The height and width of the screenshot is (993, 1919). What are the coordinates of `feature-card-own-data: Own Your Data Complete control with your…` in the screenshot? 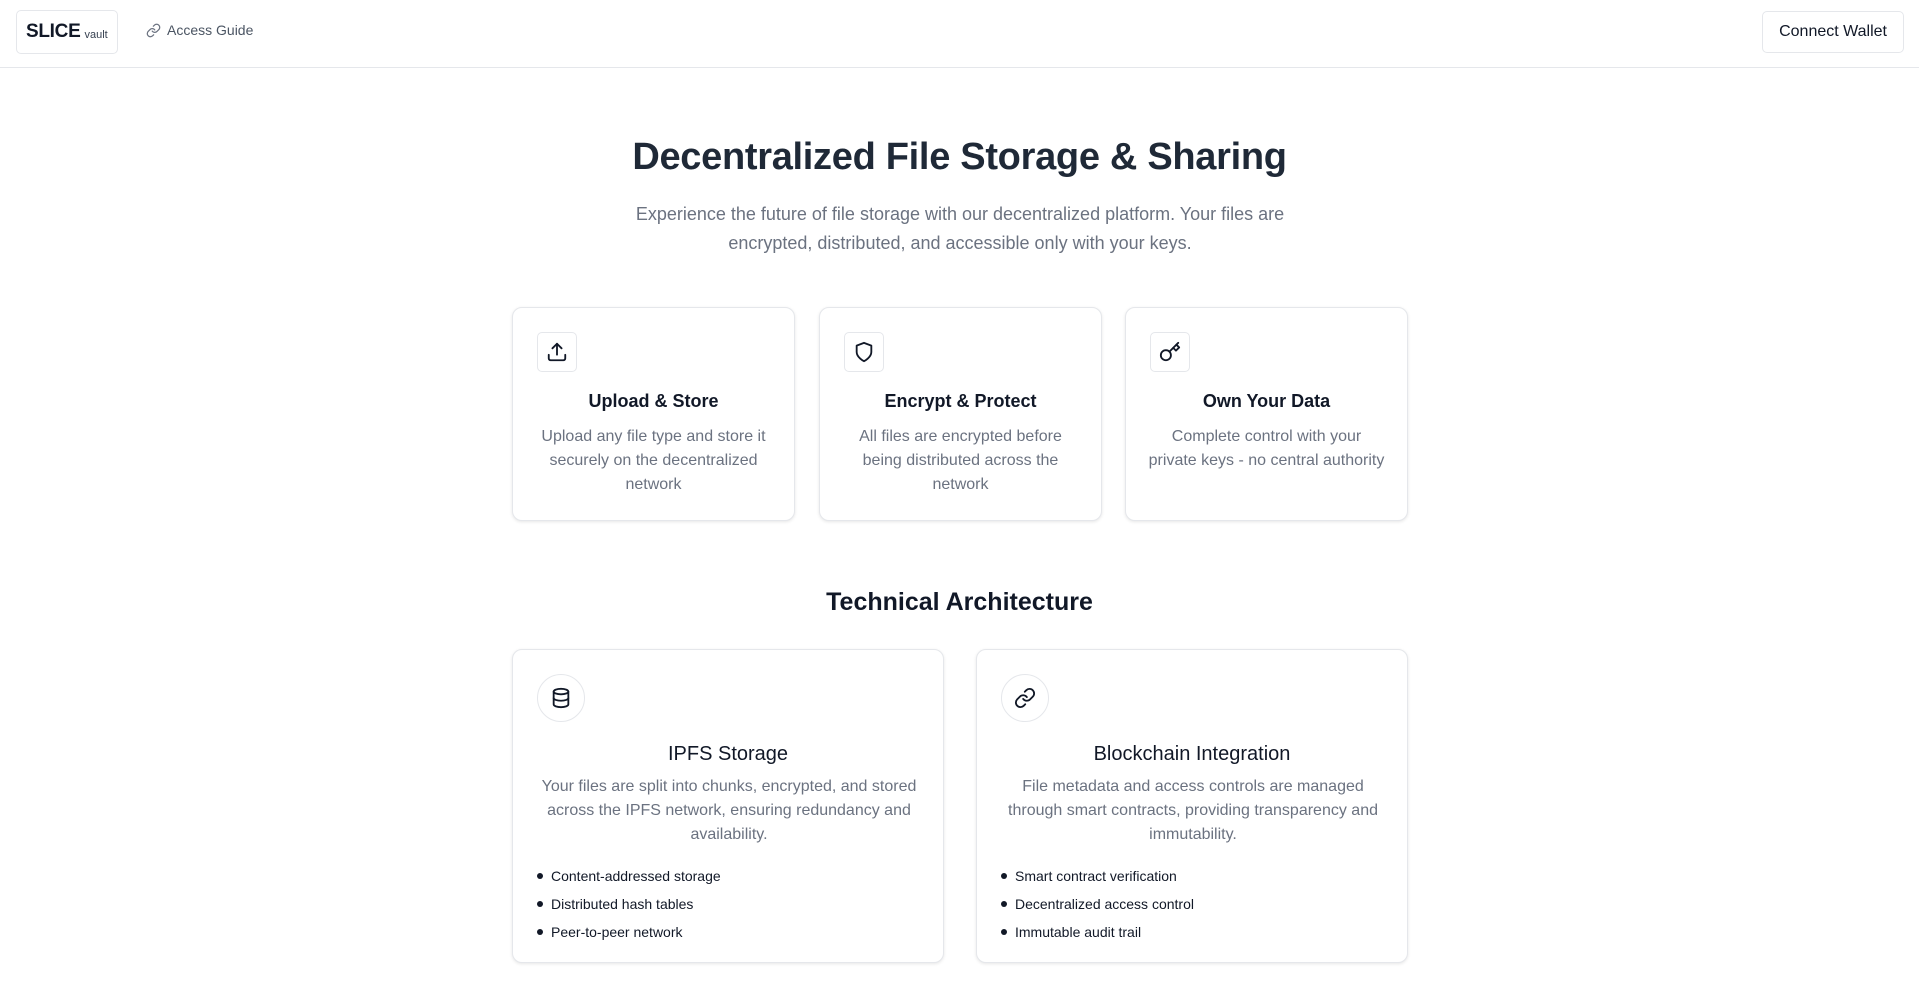 It's located at (1266, 414).